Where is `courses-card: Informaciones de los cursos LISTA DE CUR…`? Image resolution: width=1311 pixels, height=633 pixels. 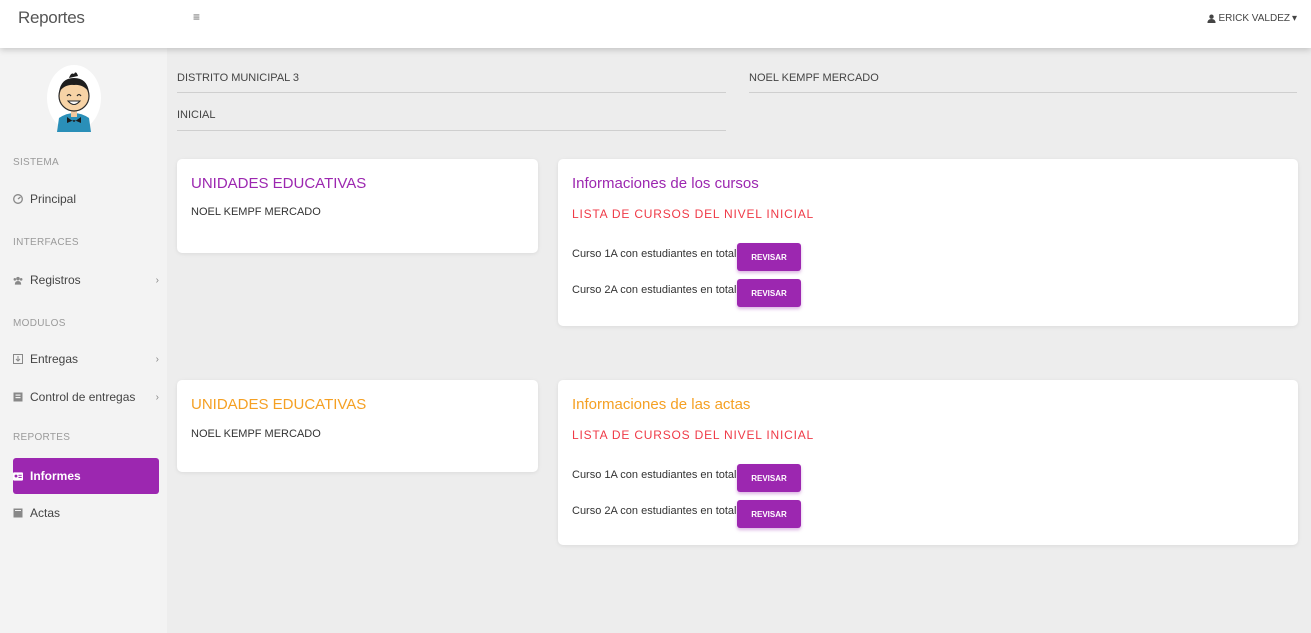 courses-card: Informaciones de los cursos LISTA DE CUR… is located at coordinates (928, 242).